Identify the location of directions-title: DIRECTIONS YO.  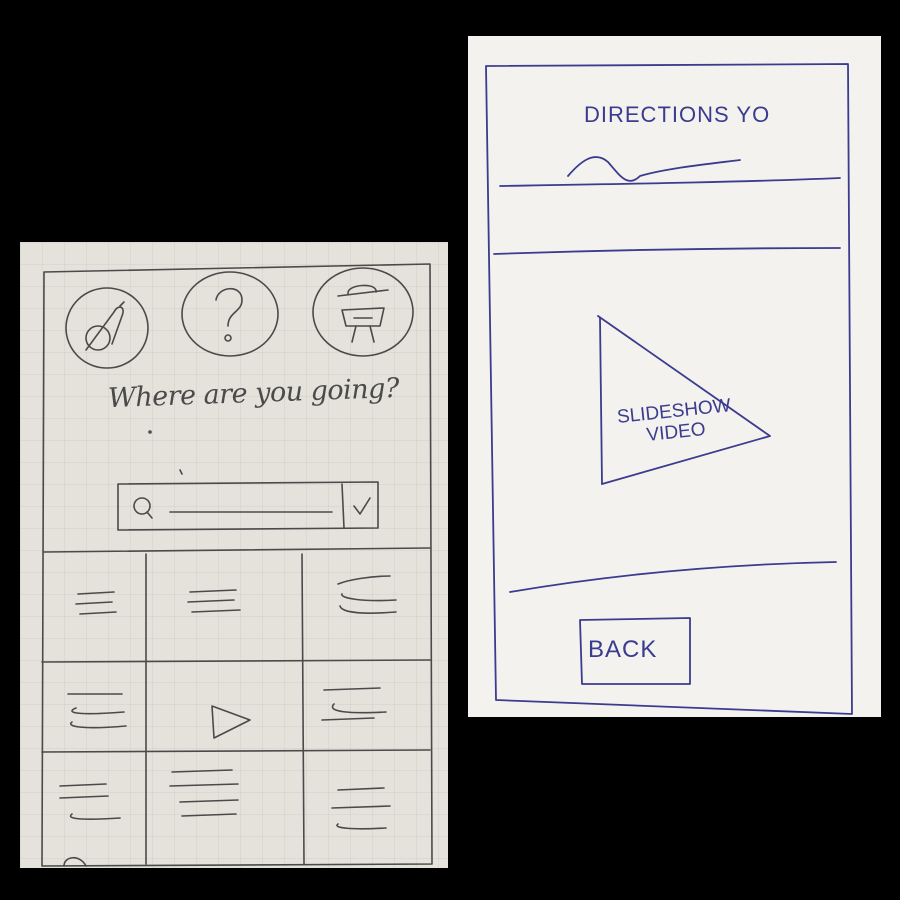
(677, 114).